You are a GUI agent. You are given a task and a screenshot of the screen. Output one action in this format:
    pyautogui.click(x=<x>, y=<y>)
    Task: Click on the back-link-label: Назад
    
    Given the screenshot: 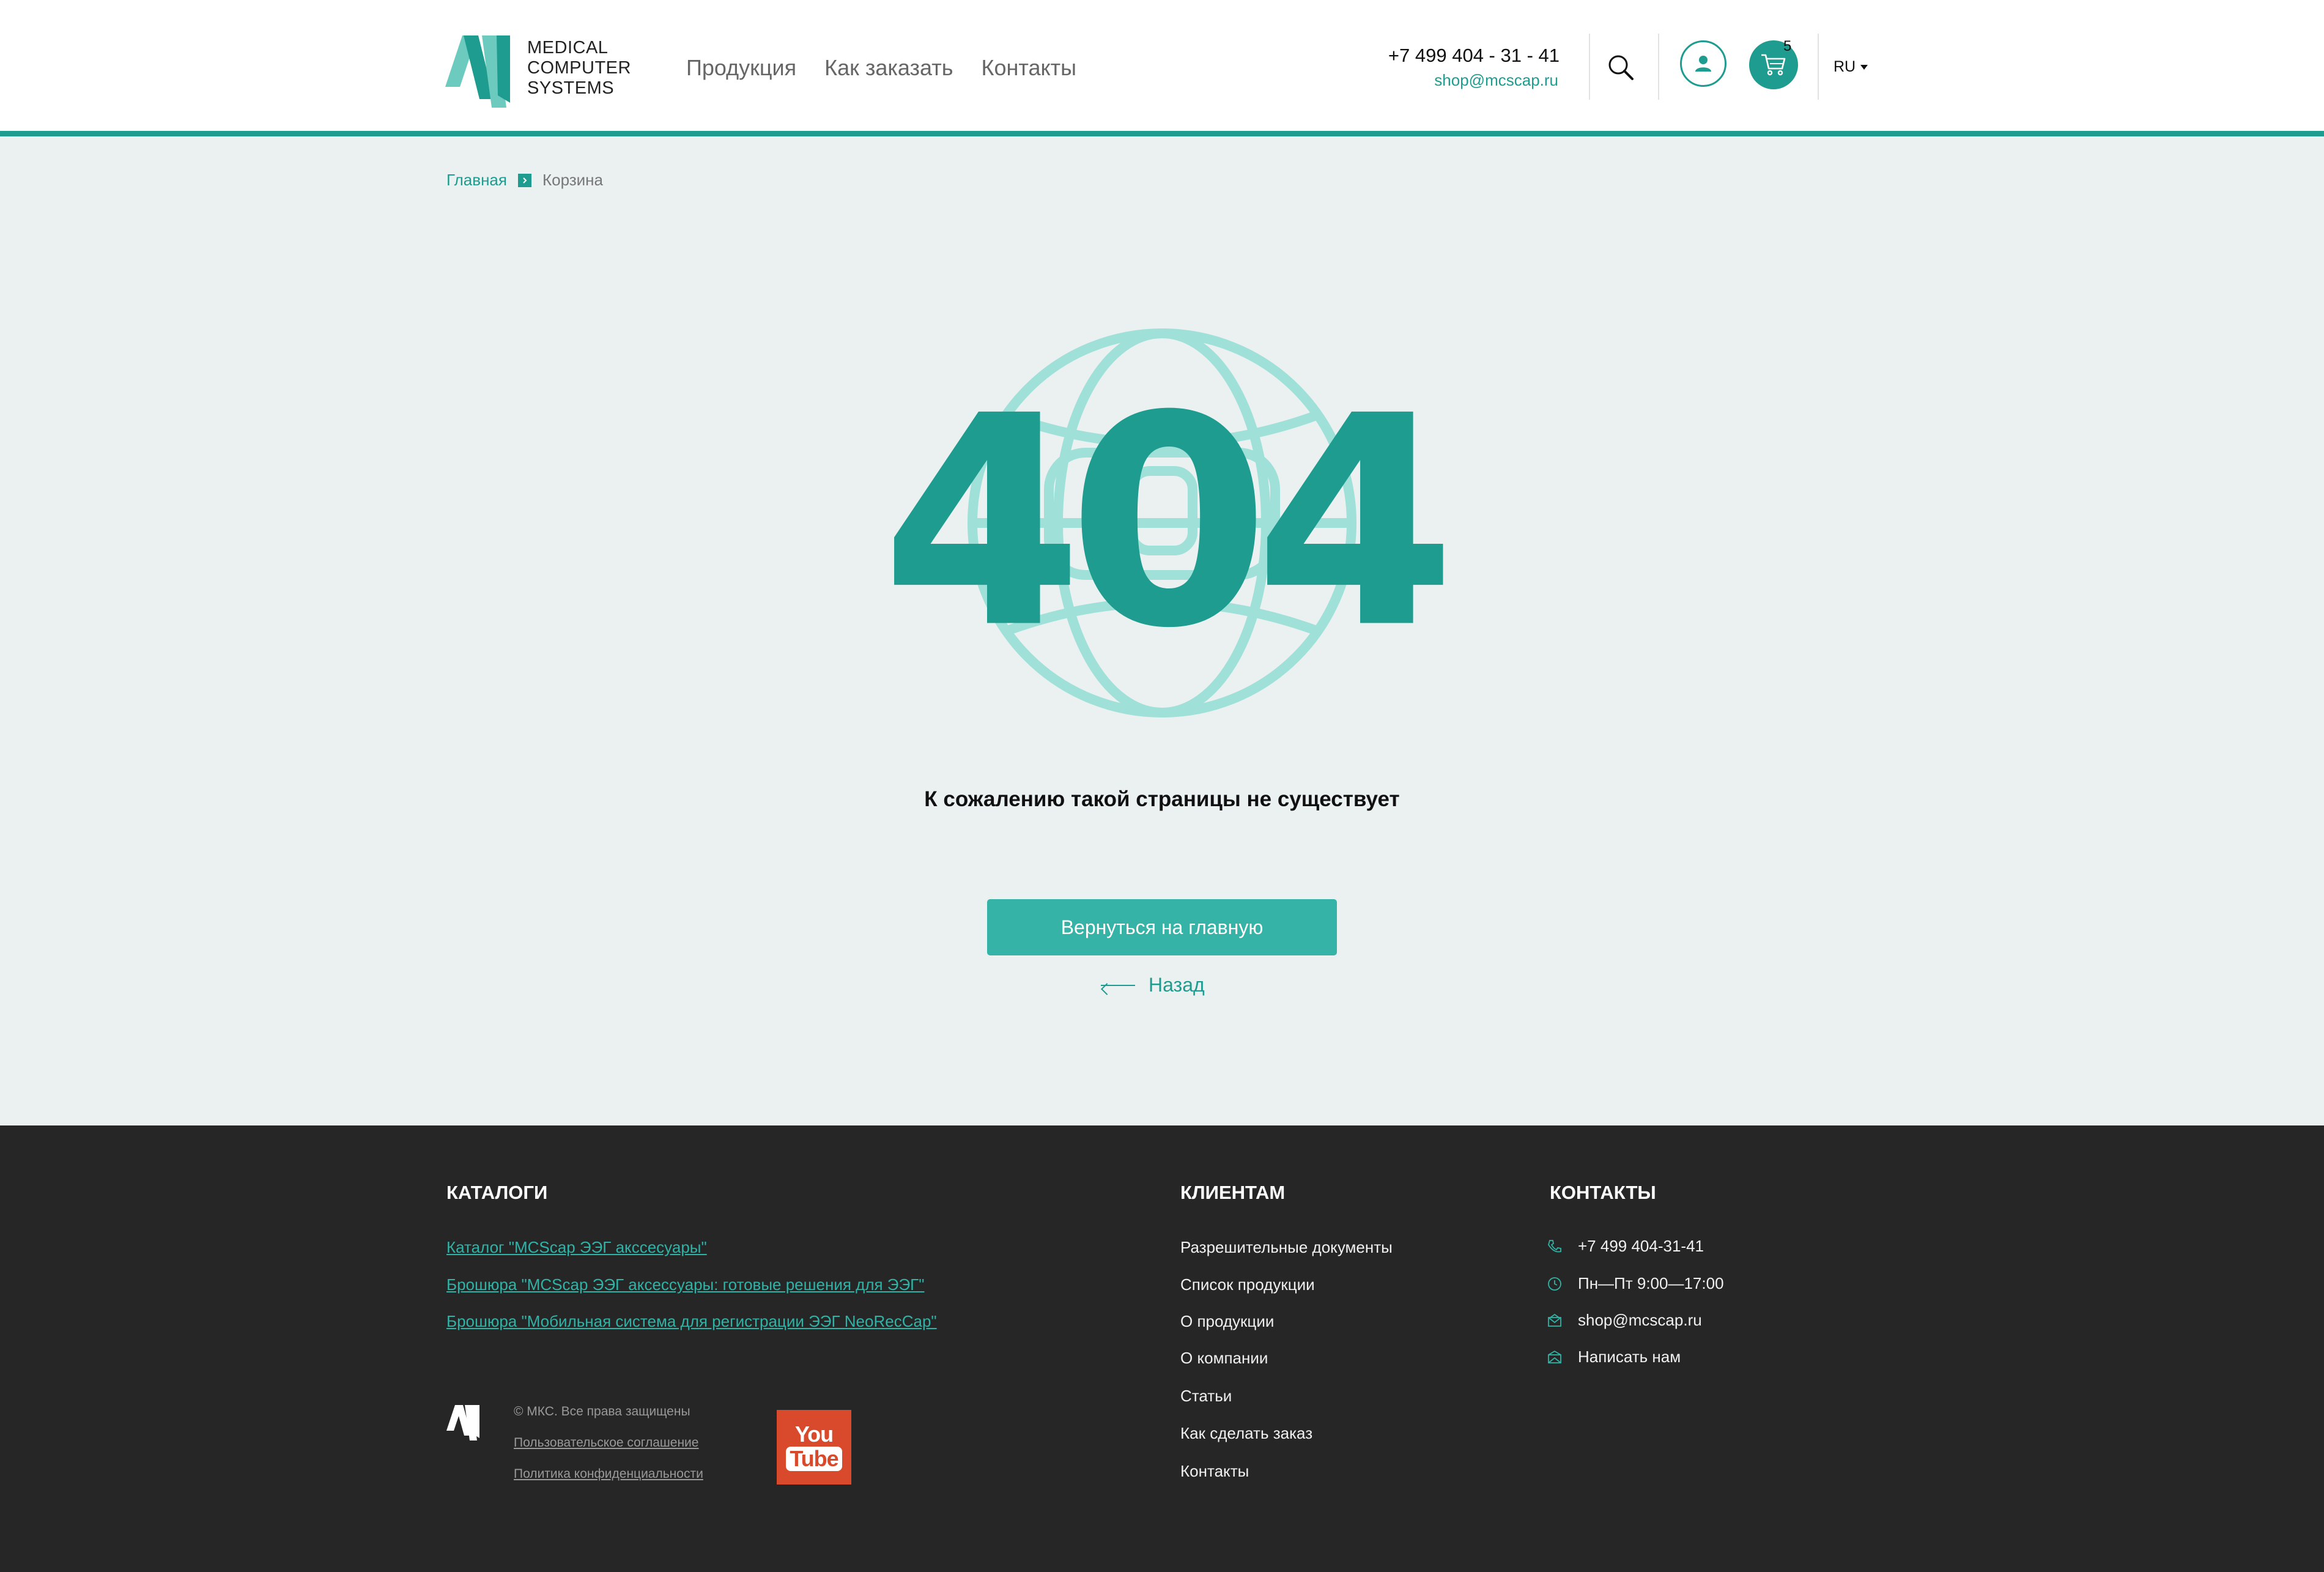 What is the action you would take?
    pyautogui.click(x=1177, y=985)
    